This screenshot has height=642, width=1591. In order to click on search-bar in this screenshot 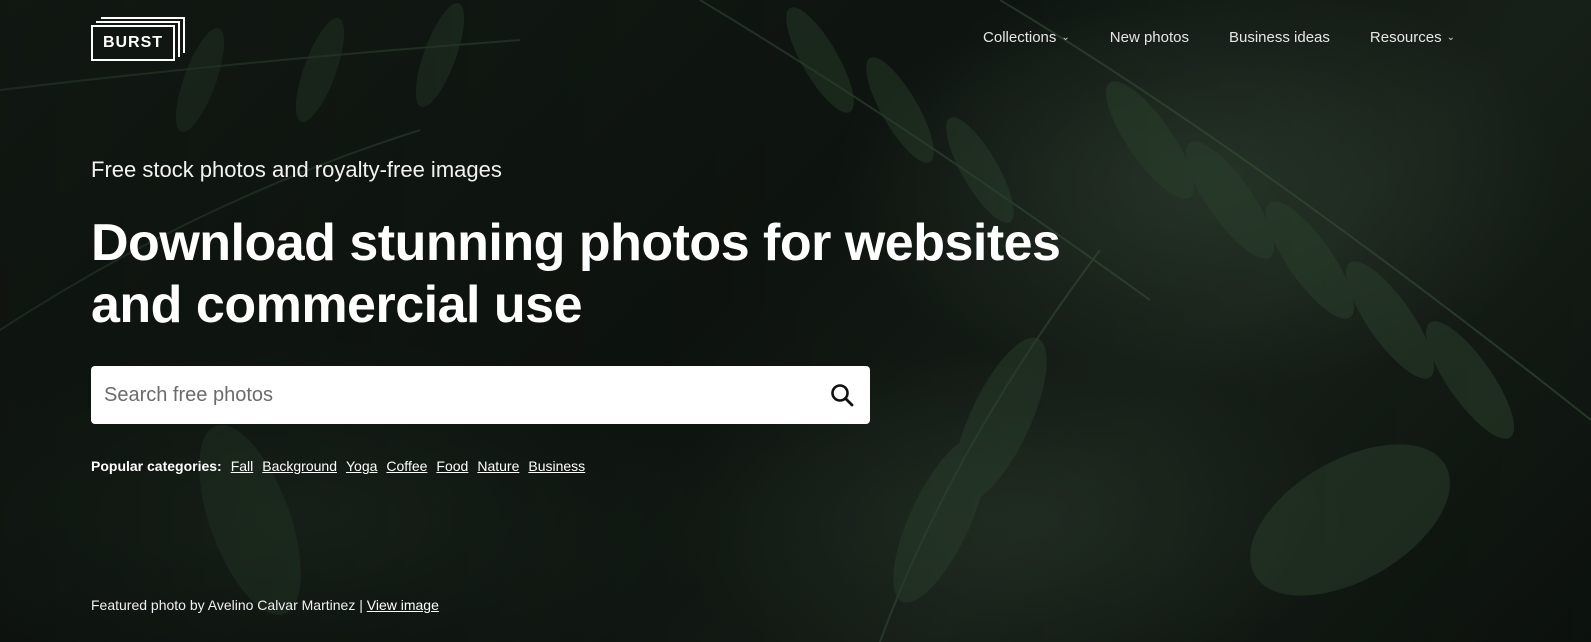, I will do `click(480, 395)`.